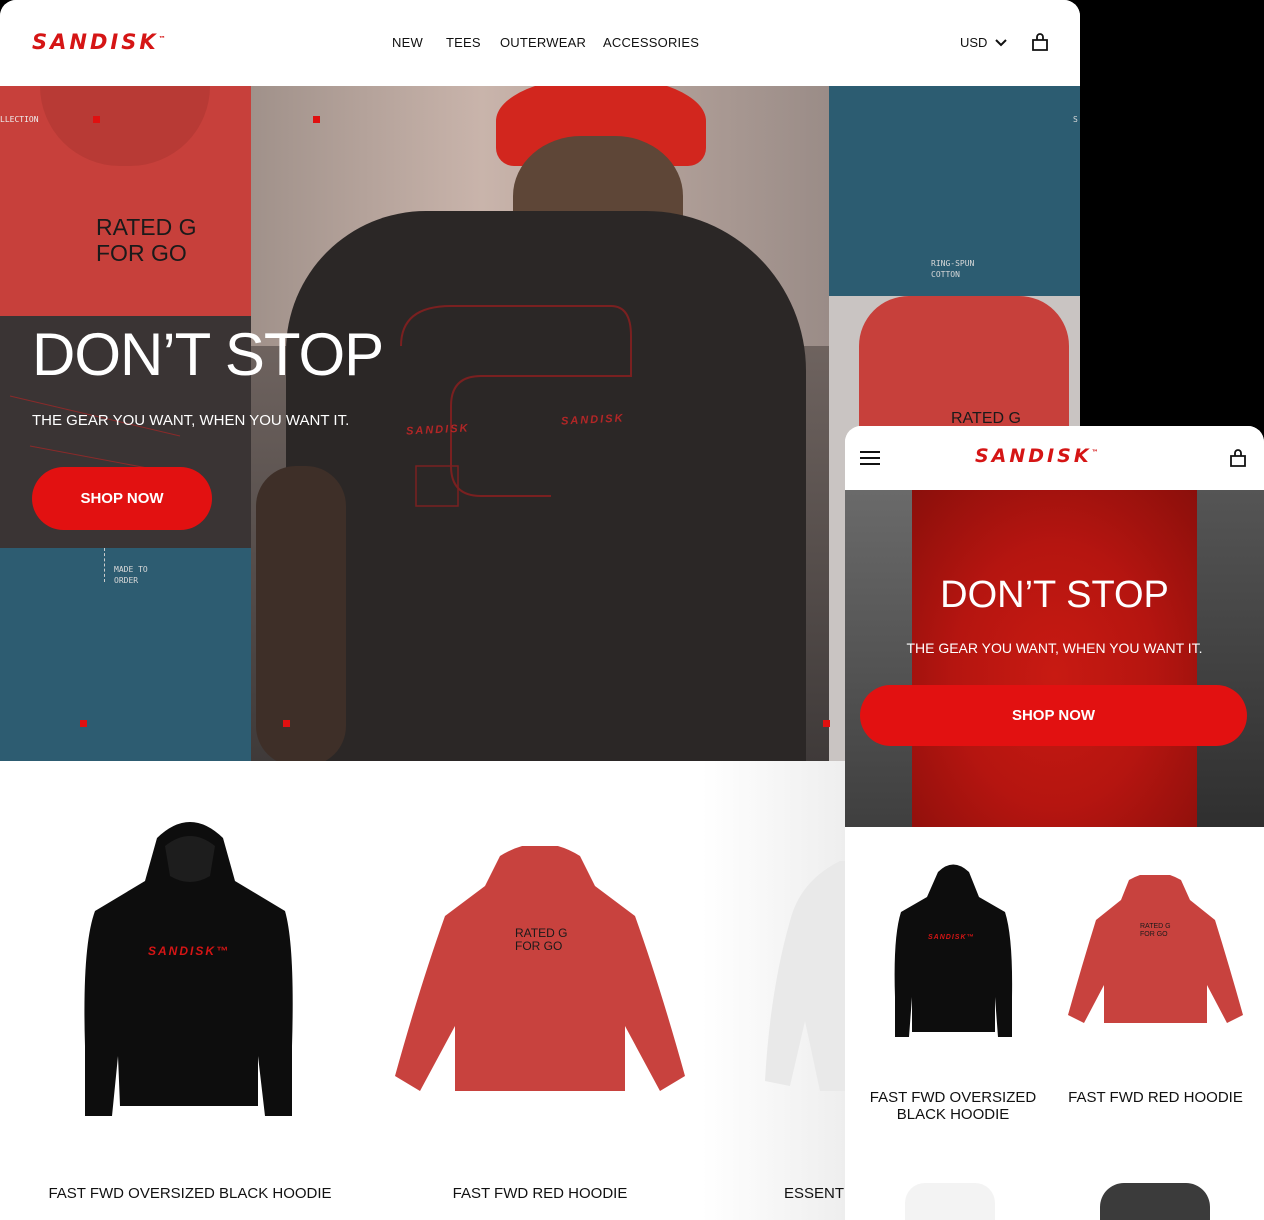 Image resolution: width=1264 pixels, height=1220 pixels. Describe the element at coordinates (208, 354) in the screenshot. I see `hero-title: DON’T STOP` at that location.